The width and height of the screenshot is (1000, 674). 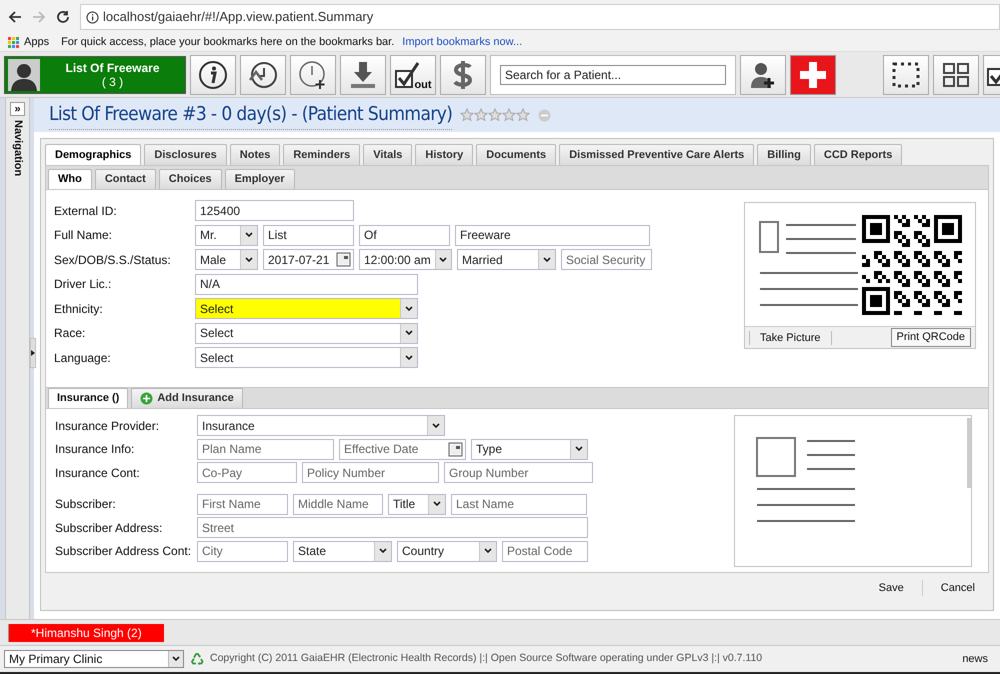 What do you see at coordinates (387, 154) in the screenshot?
I see `tab: Vitals` at bounding box center [387, 154].